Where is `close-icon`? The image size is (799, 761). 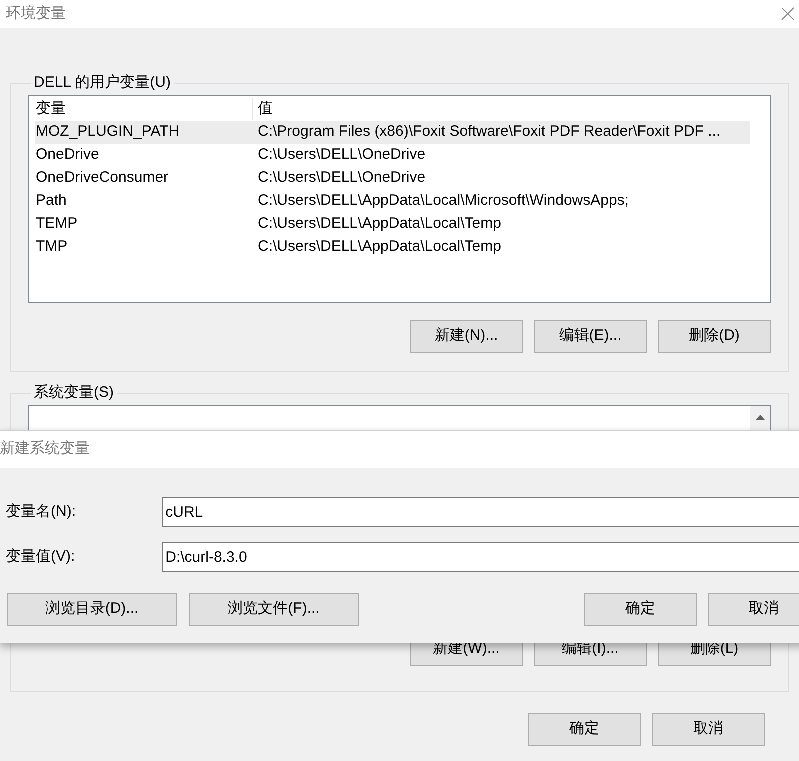
close-icon is located at coordinates (788, 14).